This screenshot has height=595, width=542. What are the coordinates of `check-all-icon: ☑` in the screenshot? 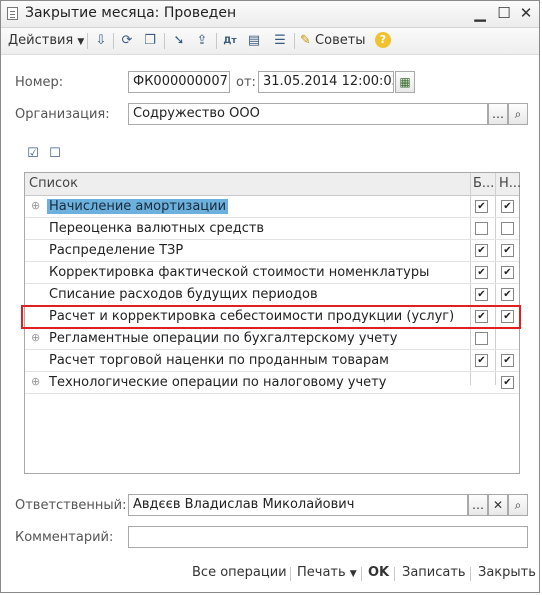 It's located at (33, 154).